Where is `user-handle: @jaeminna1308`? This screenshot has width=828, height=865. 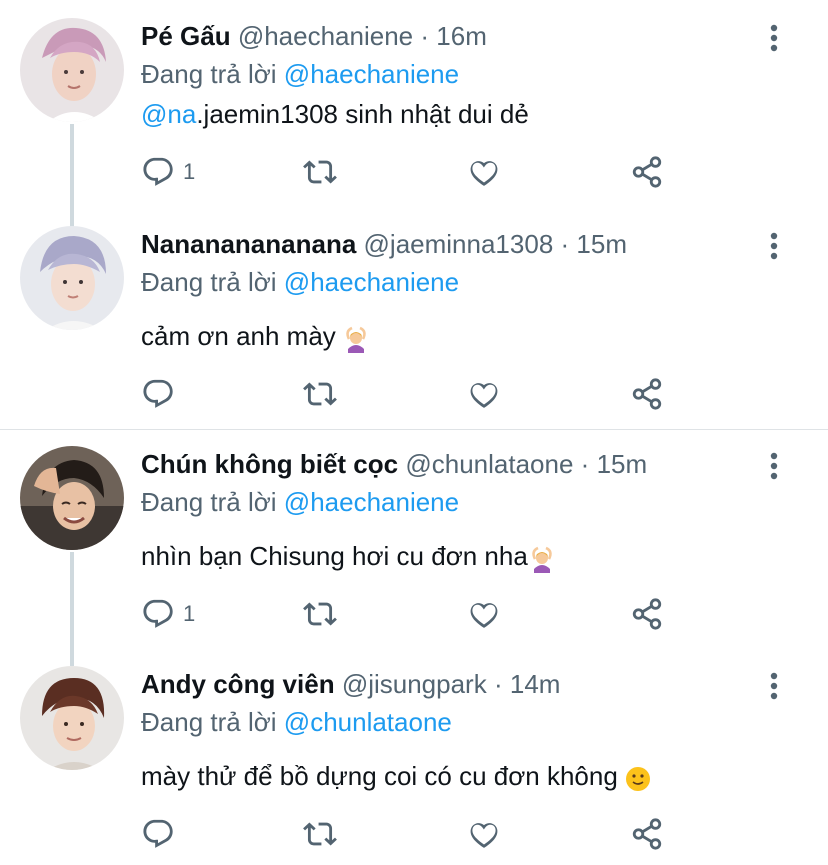 user-handle: @jaeminna1308 is located at coordinates (459, 244).